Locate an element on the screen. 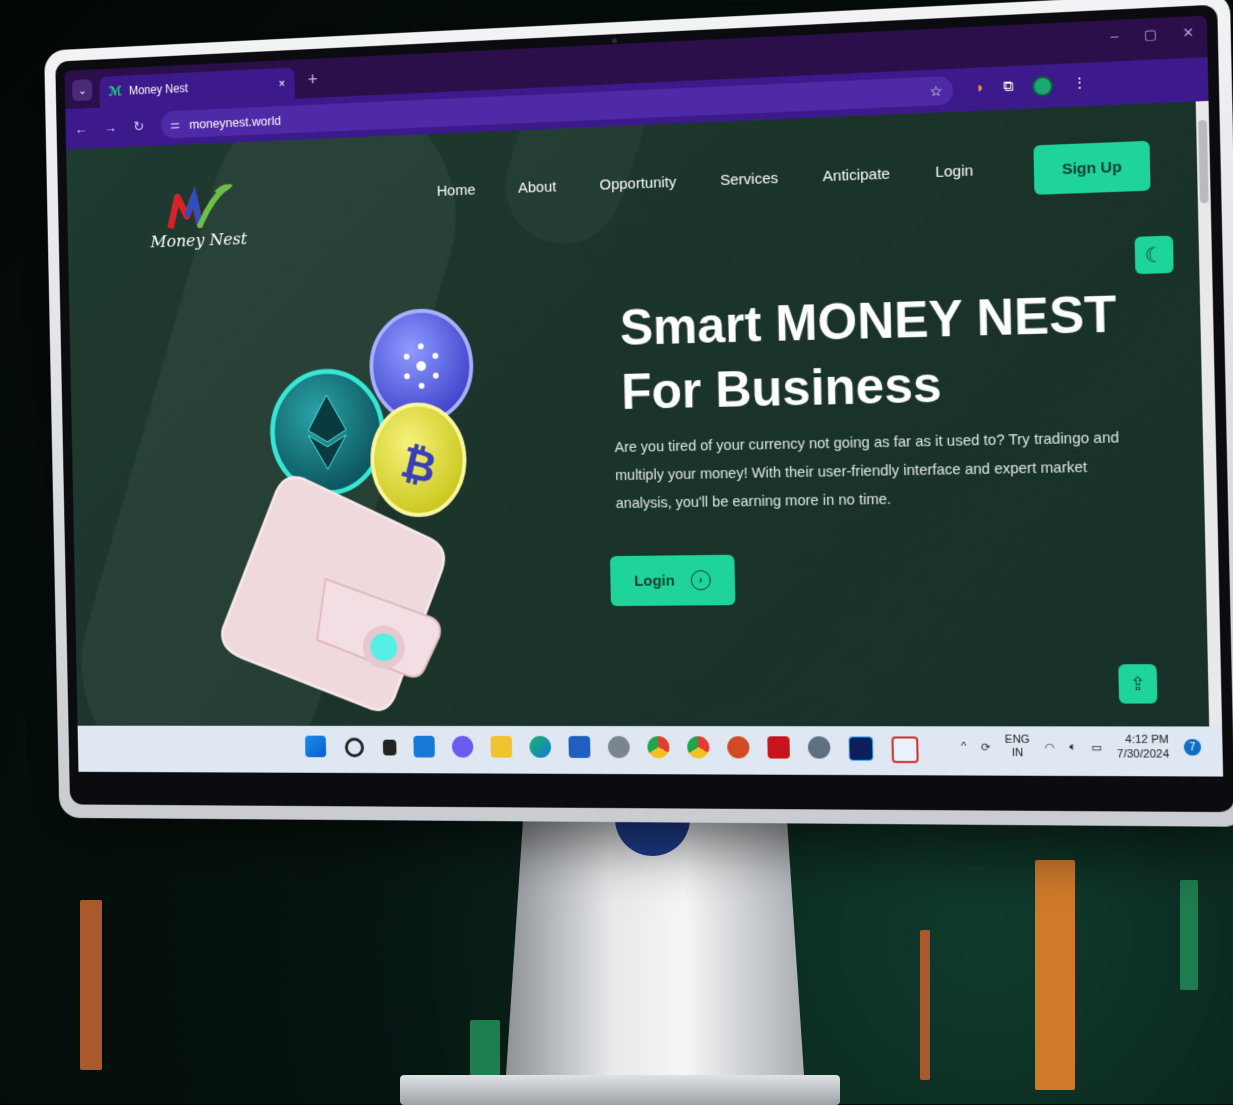 The height and width of the screenshot is (1105, 1233). photoshop-icon is located at coordinates (861, 748).